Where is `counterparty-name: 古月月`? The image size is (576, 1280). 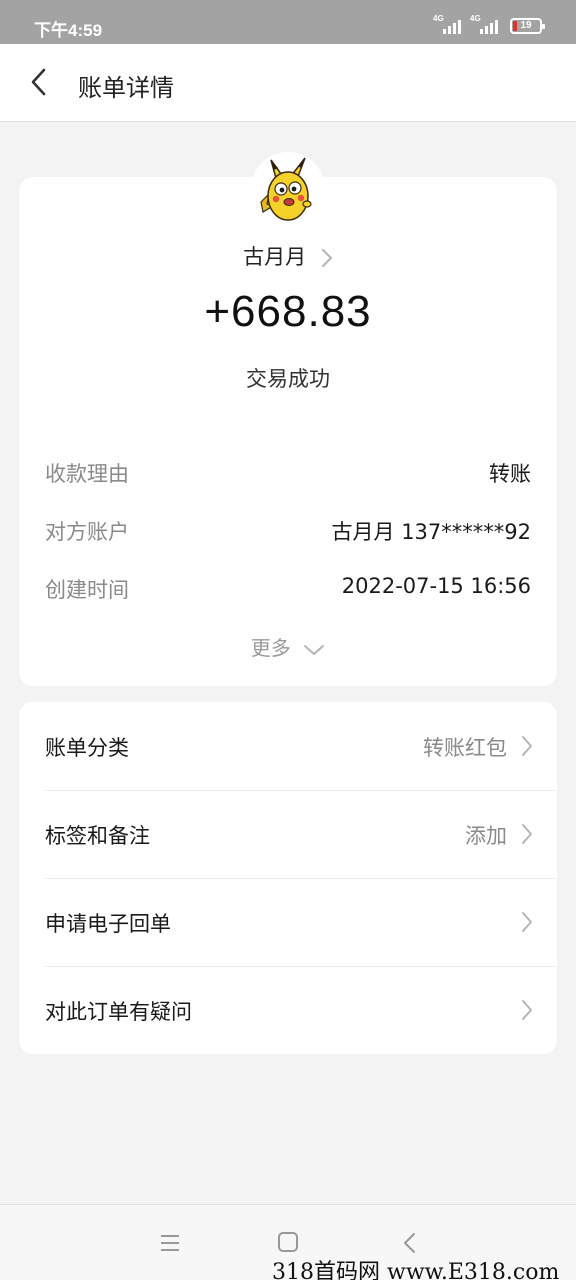 counterparty-name: 古月月 is located at coordinates (275, 257).